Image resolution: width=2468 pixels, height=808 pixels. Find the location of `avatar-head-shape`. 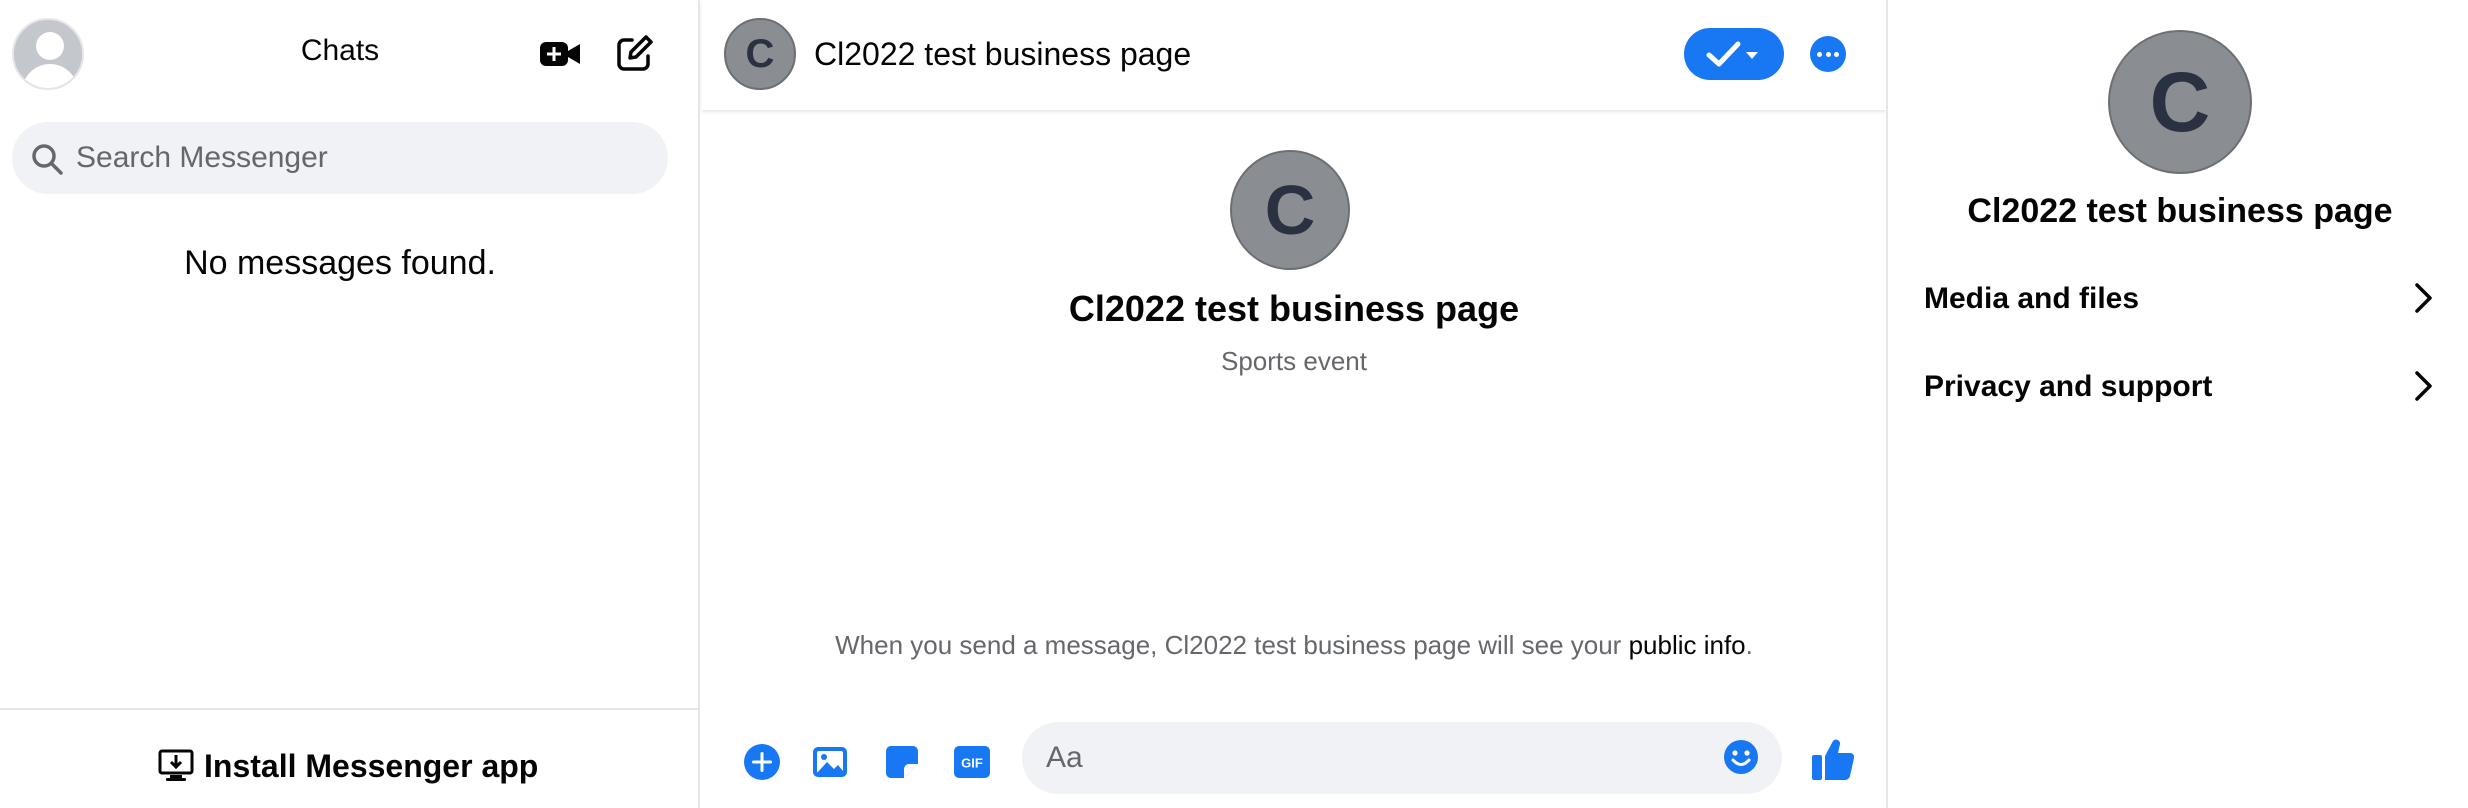

avatar-head-shape is located at coordinates (50, 46).